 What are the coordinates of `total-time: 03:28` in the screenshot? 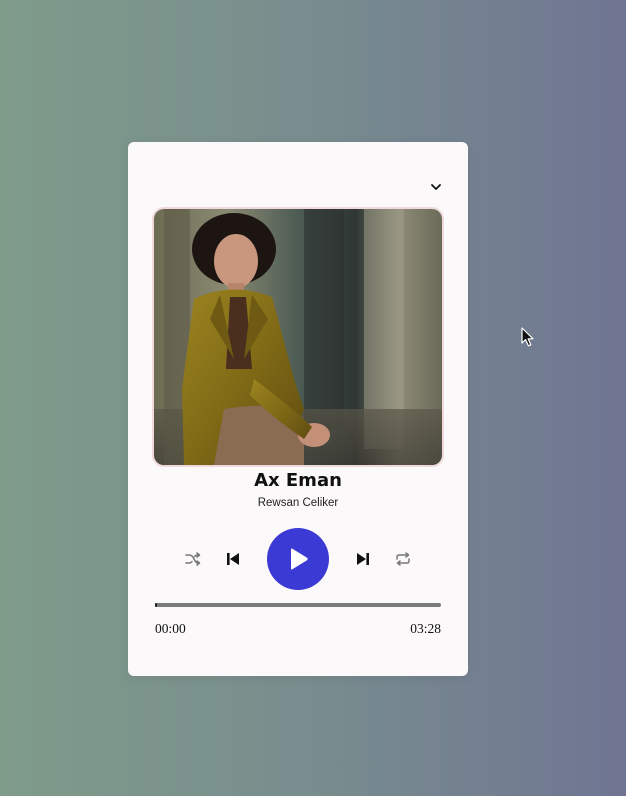 It's located at (425, 628).